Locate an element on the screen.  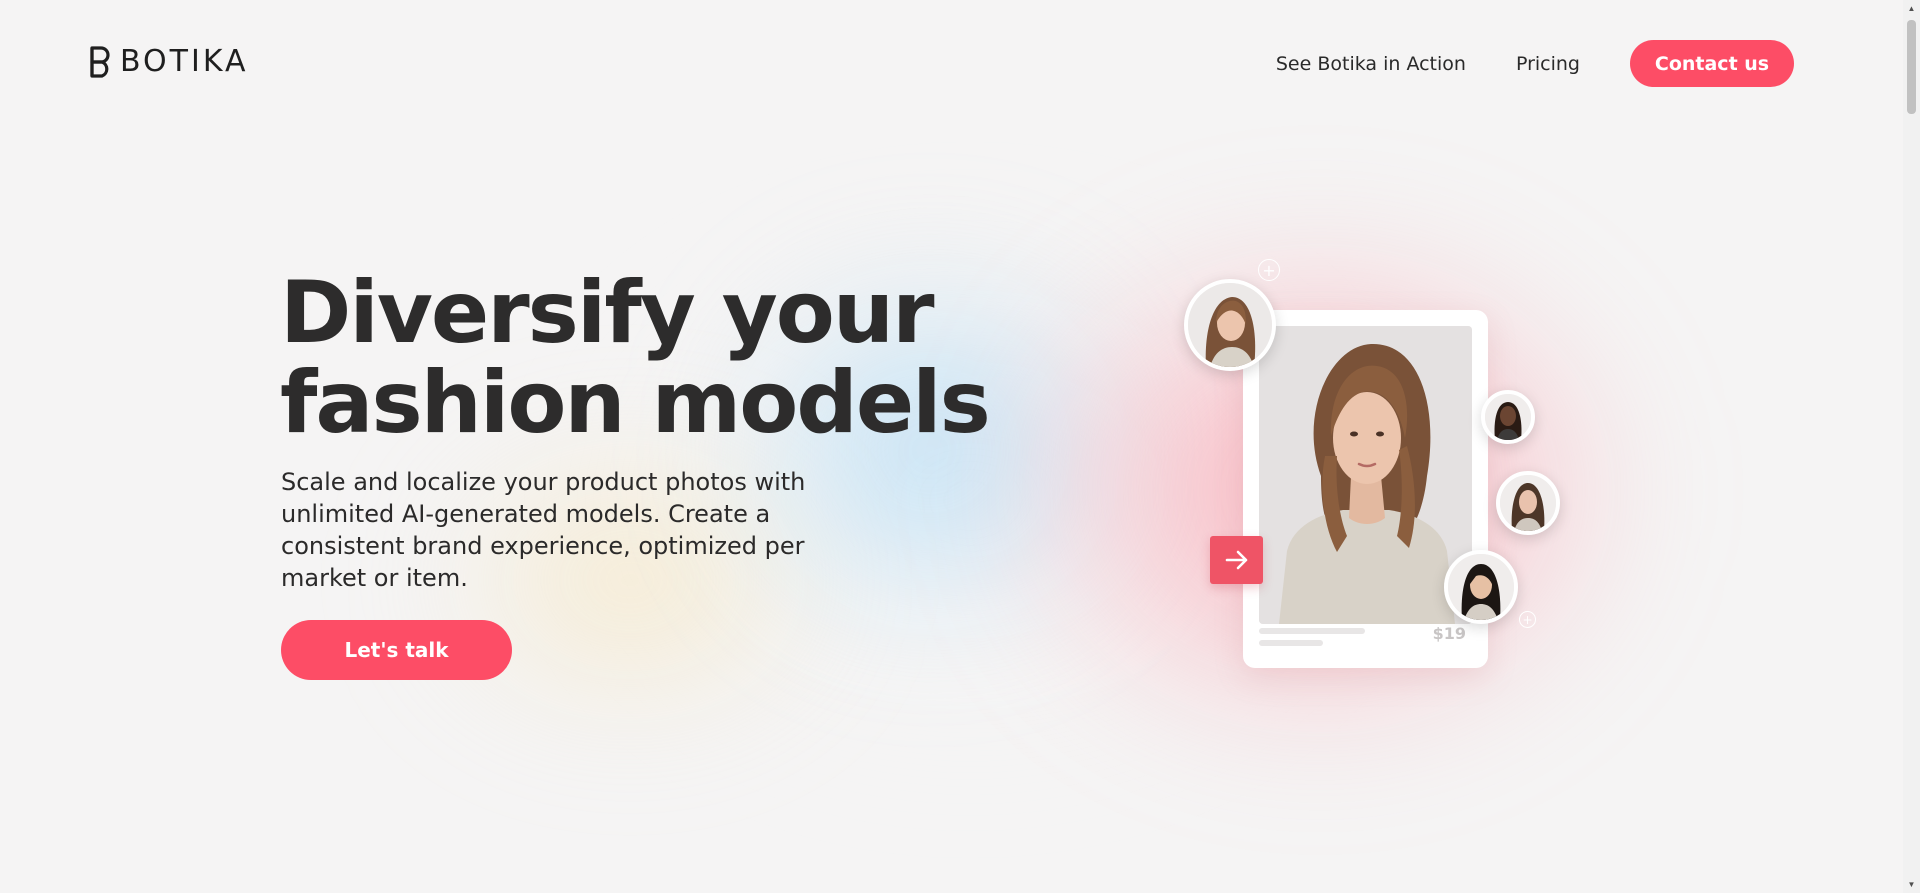
model-photo-image is located at coordinates (1365, 475).